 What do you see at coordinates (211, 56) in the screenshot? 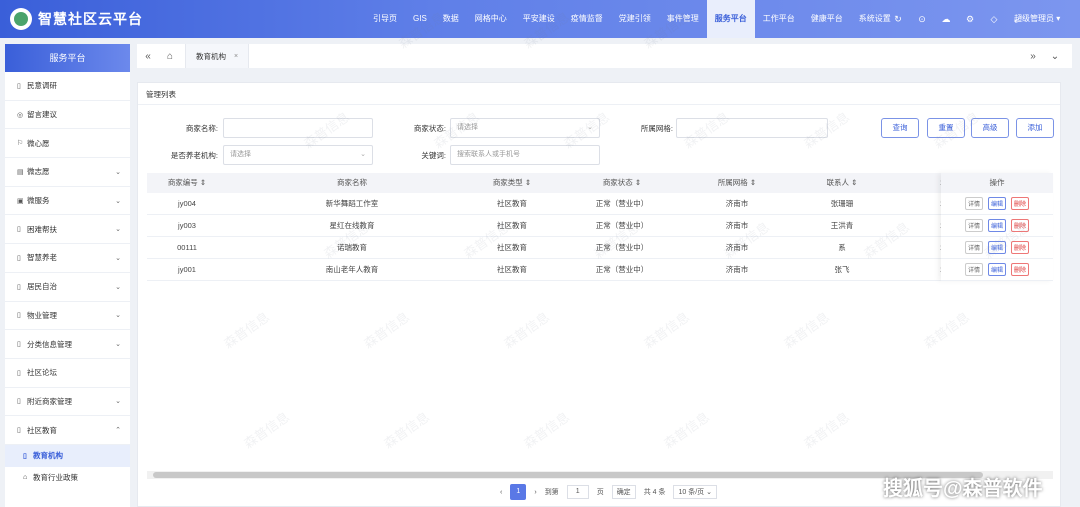
I see `tab-label: 教育机构` at bounding box center [211, 56].